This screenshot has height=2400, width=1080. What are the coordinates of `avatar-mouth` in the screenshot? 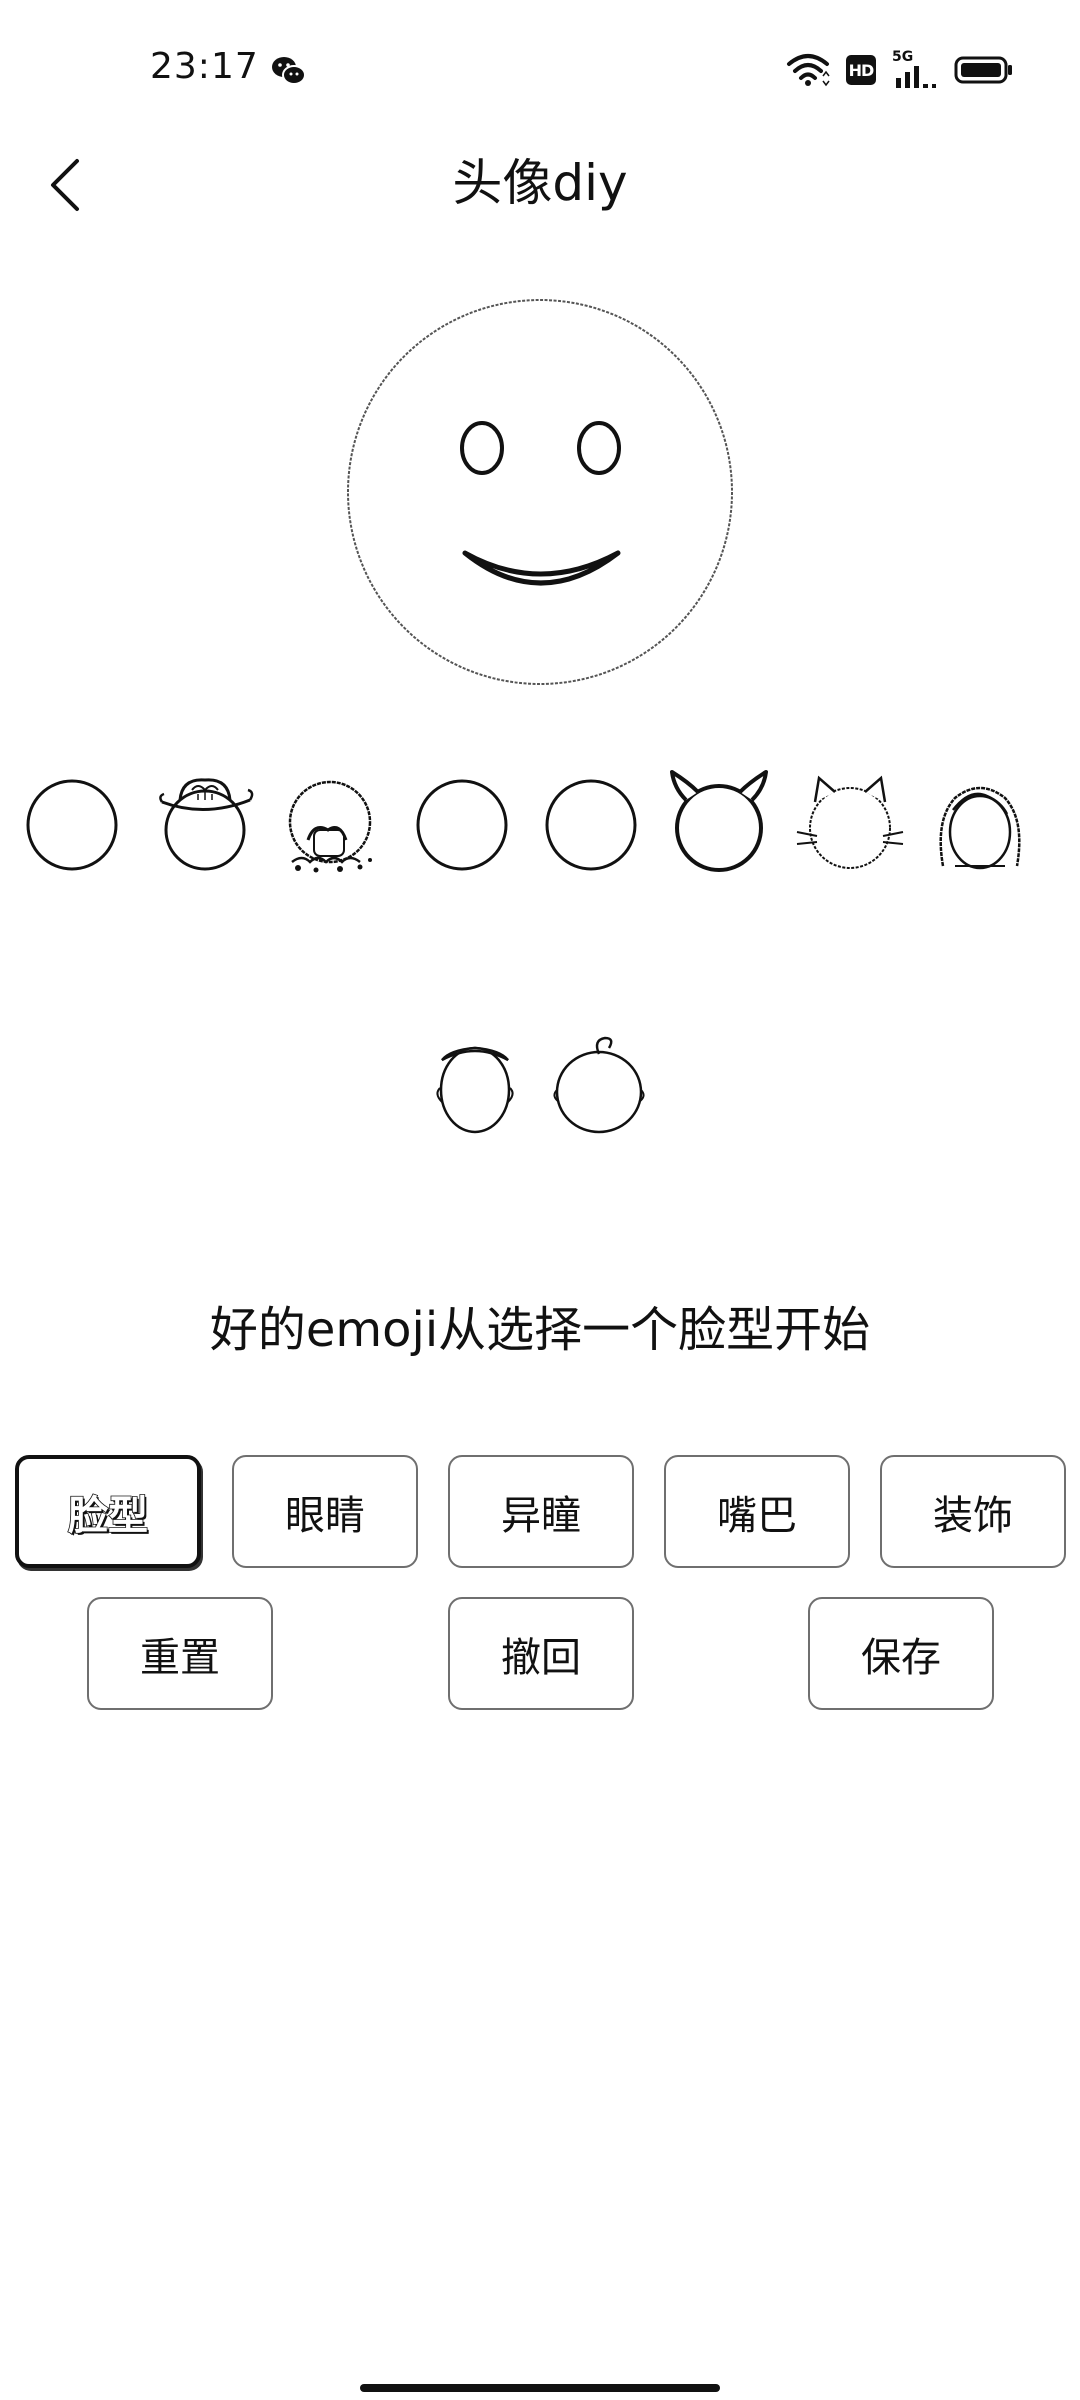 It's located at (541, 568).